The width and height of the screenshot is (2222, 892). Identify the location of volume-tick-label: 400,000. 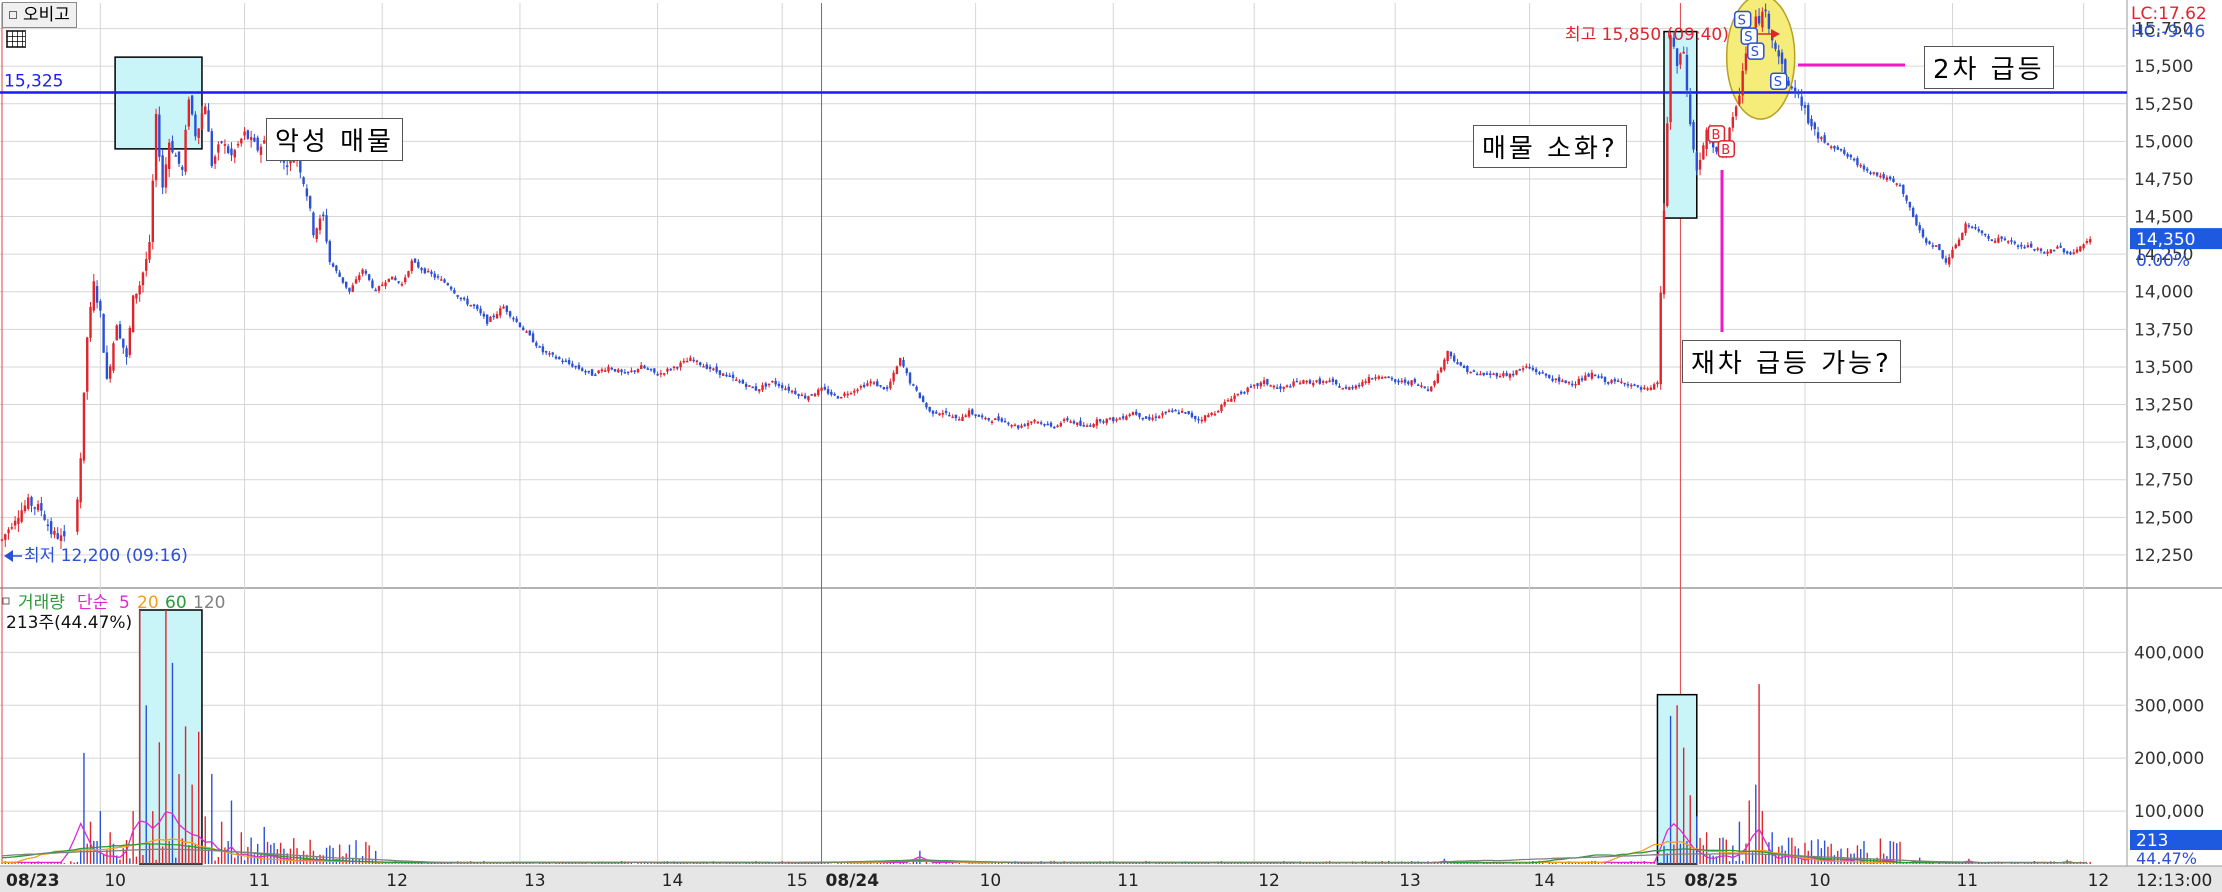
(2169, 653).